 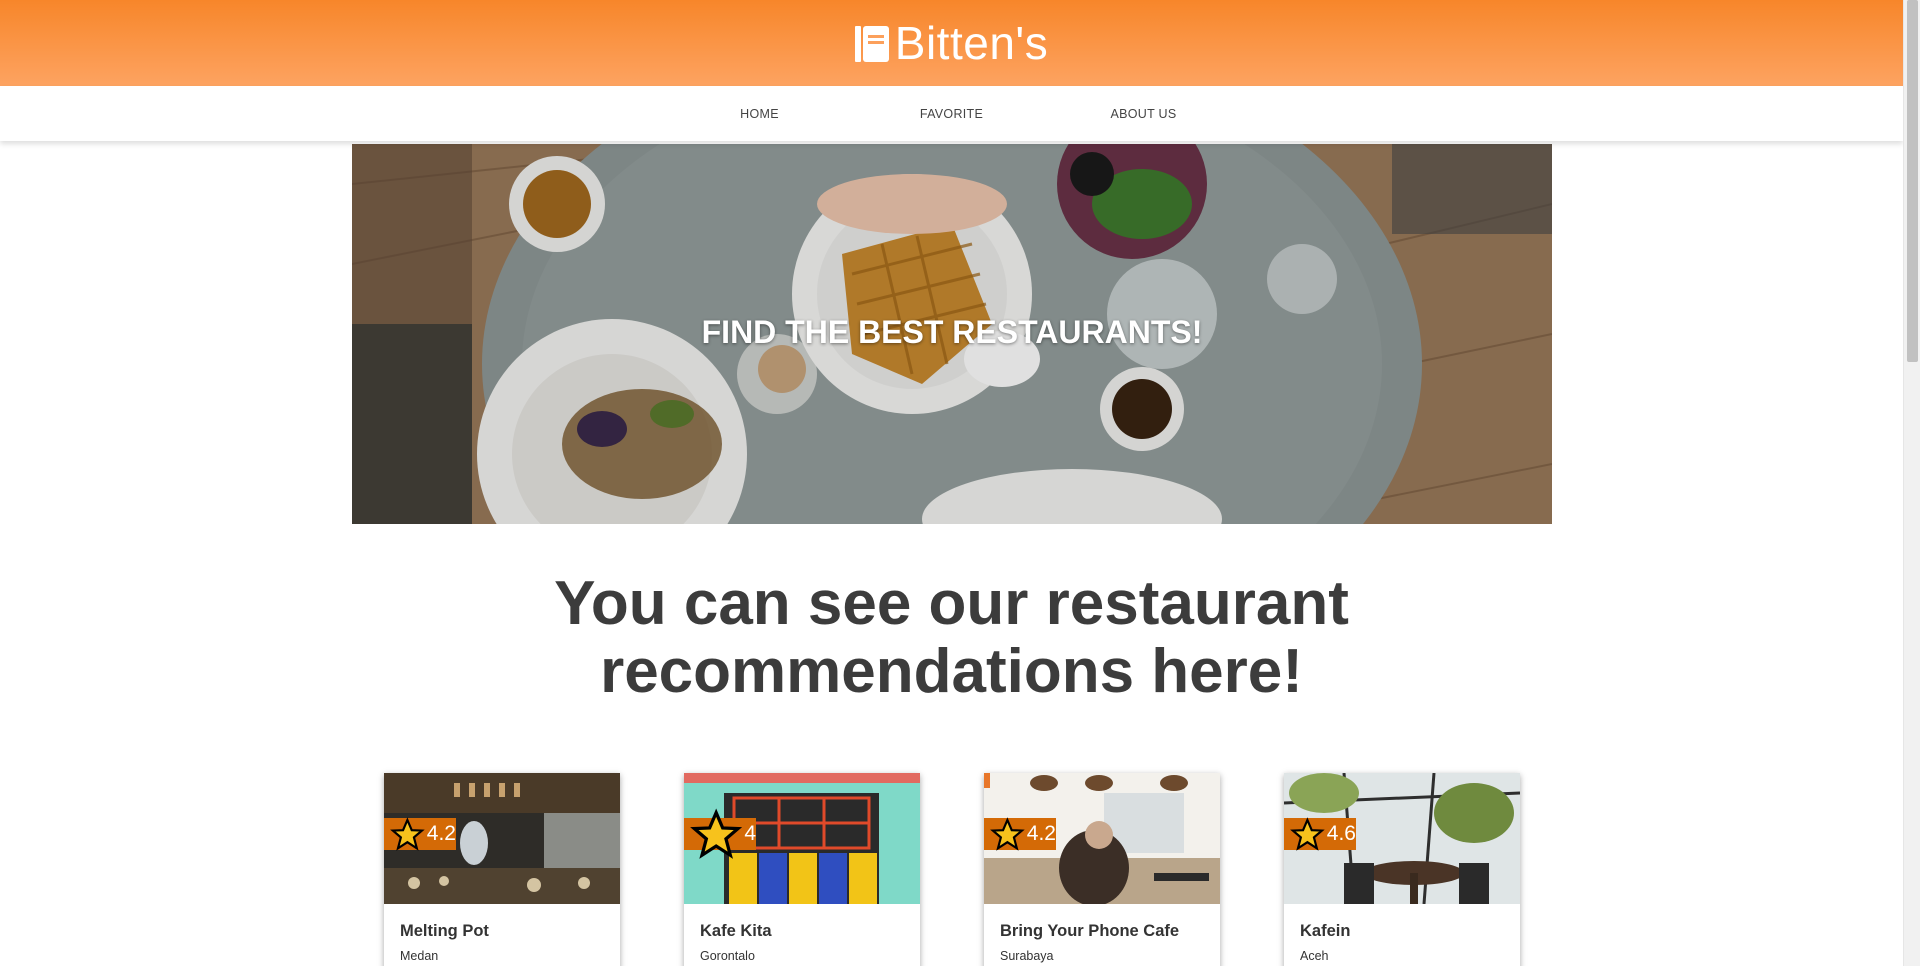 I want to click on hero-title: FIND THE BEST RESTAURANTS!, so click(x=952, y=332).